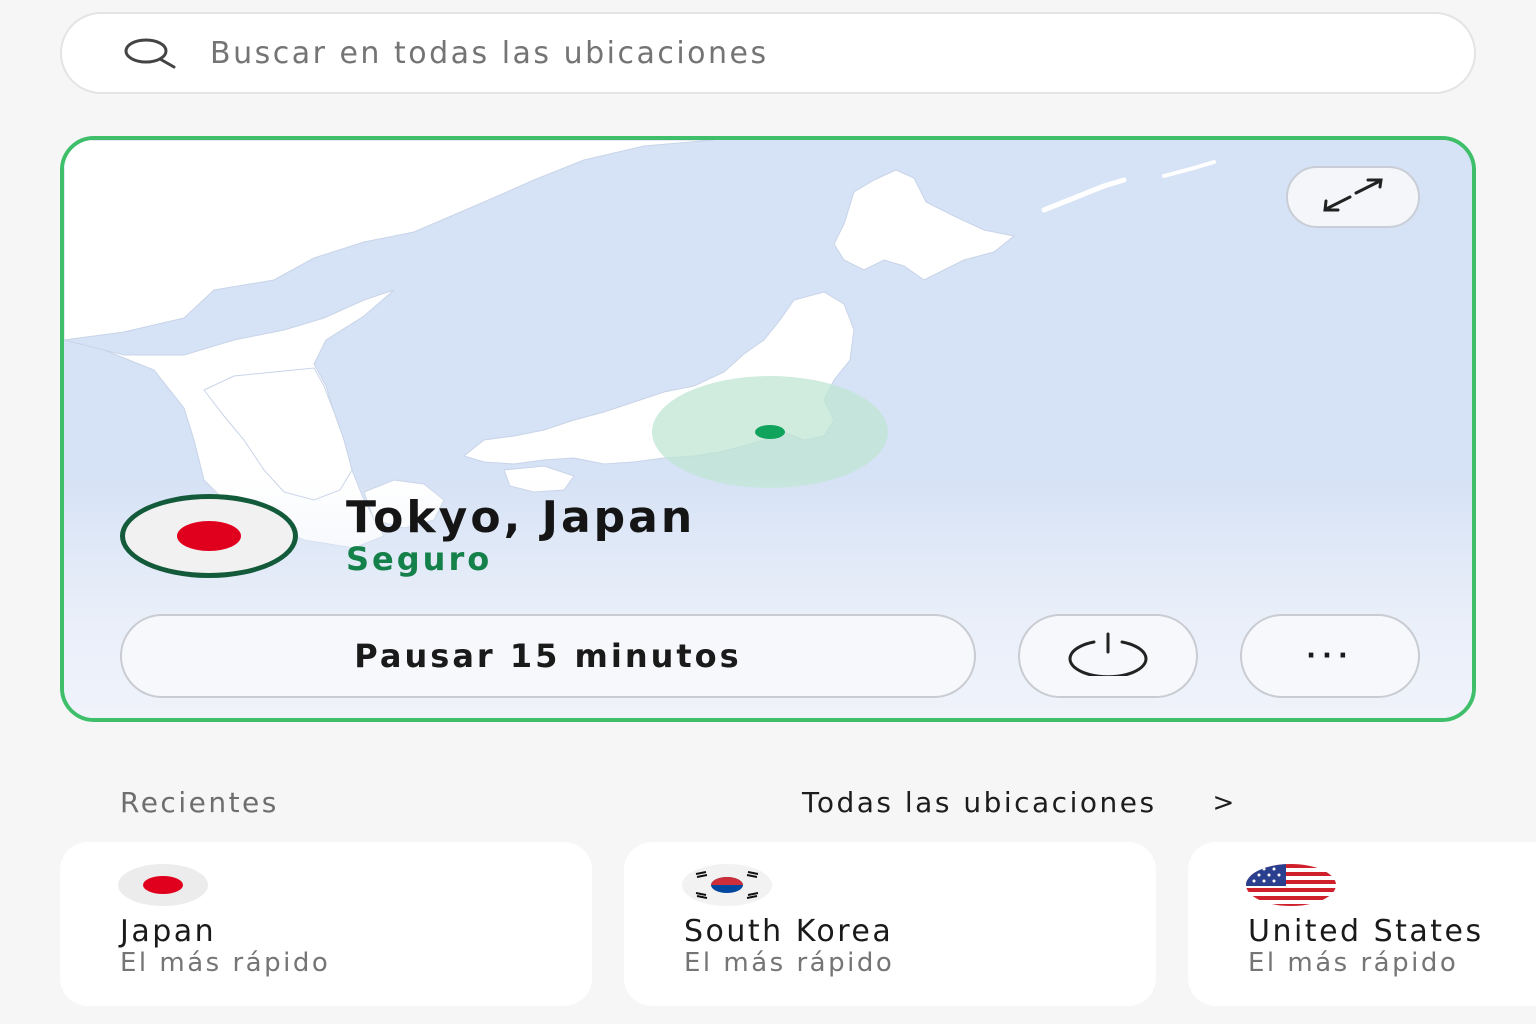  I want to click on search-icon, so click(150, 53).